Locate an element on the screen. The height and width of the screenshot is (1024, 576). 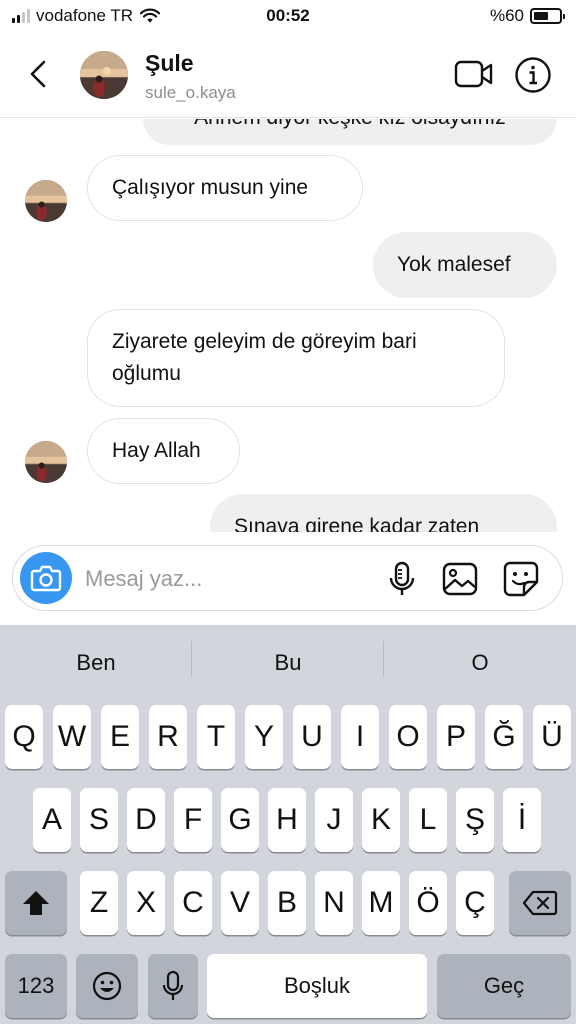
key-s: S is located at coordinates (99, 820).